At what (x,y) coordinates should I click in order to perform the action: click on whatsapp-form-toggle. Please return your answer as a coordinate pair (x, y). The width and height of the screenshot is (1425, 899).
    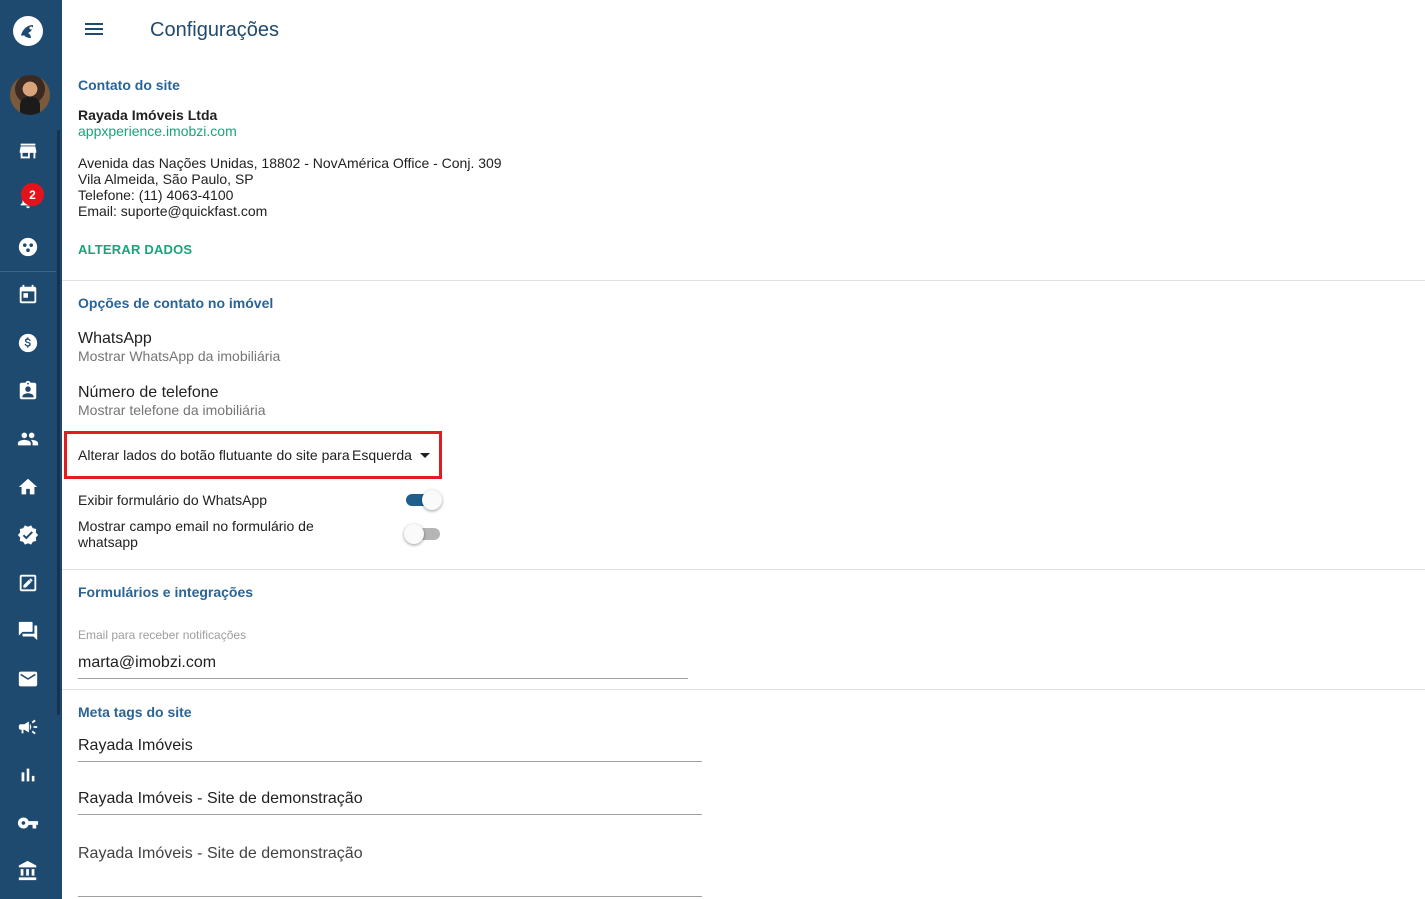
    Looking at the image, I should click on (423, 500).